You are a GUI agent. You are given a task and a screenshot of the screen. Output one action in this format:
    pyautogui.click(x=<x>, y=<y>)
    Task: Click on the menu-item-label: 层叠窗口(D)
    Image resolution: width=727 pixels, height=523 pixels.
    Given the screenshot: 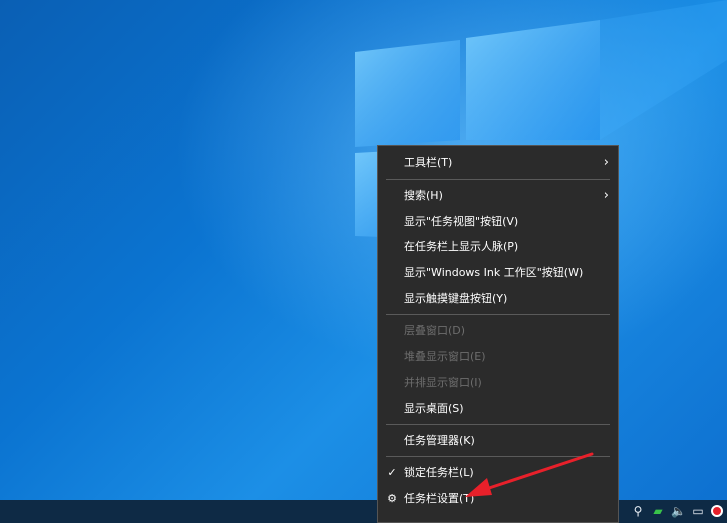 What is the action you would take?
    pyautogui.click(x=435, y=330)
    